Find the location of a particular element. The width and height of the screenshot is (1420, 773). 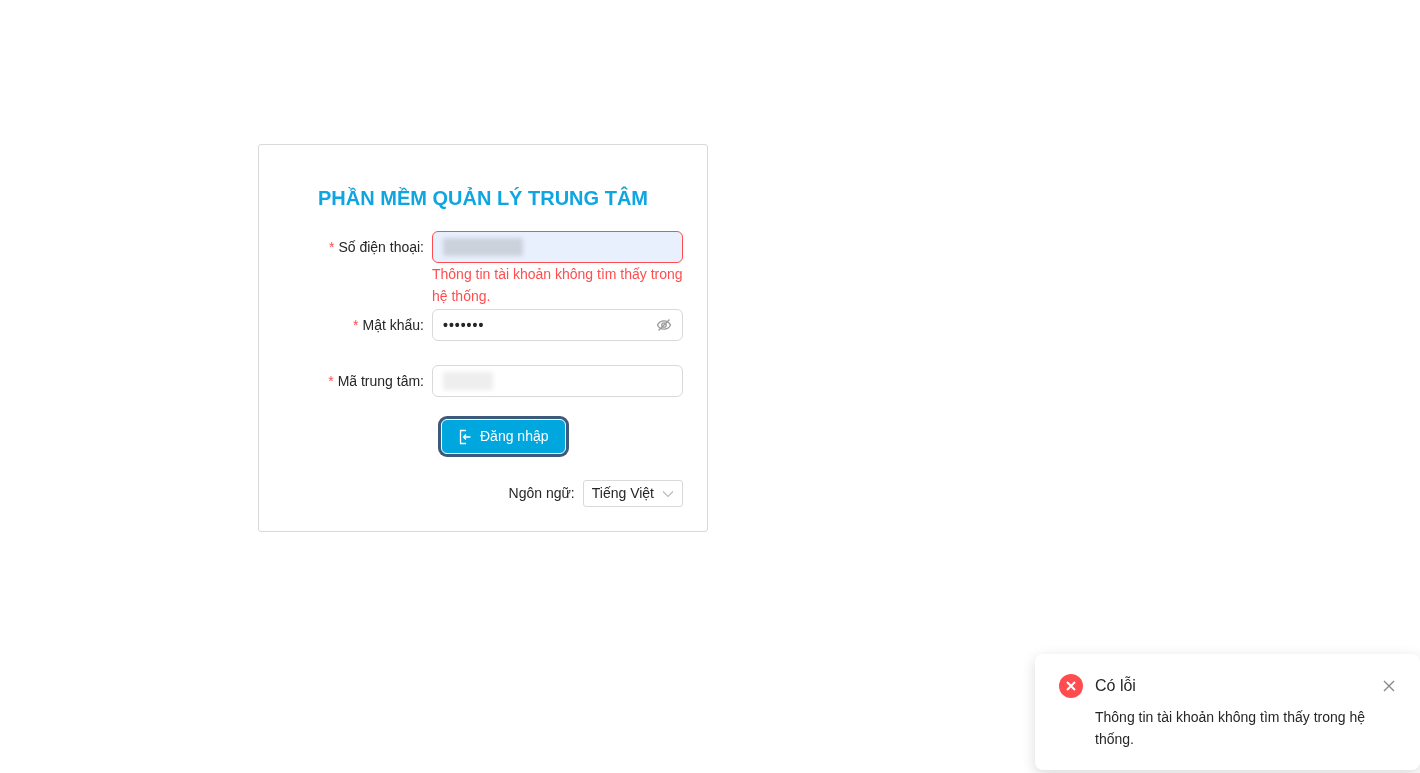

input-field is located at coordinates (557, 247).